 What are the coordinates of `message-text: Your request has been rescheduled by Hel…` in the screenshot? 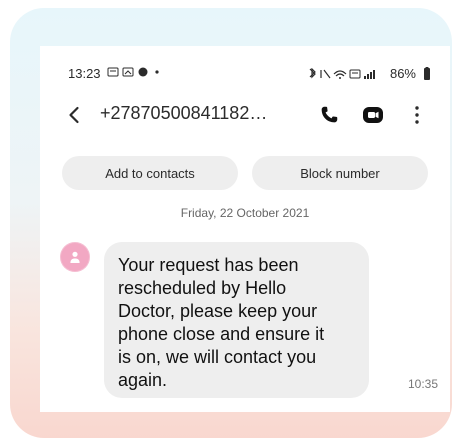 It's located at (221, 322).